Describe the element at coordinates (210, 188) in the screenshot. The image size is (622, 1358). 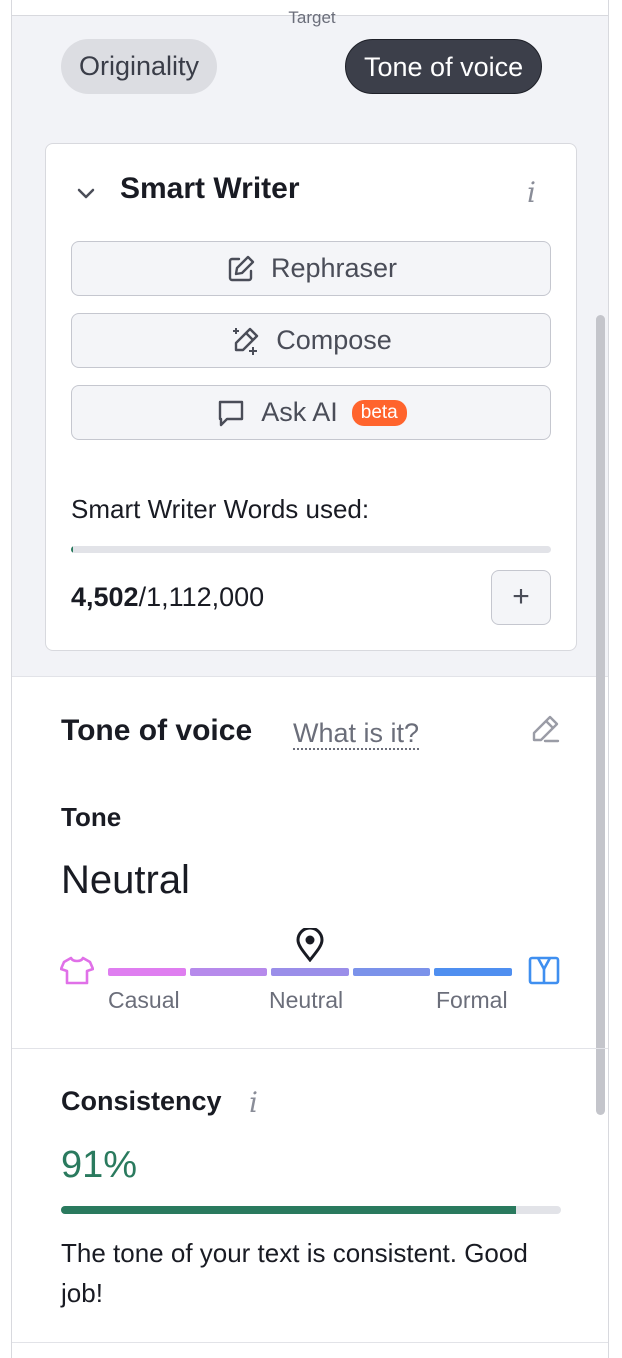
I see `smart-writer-title: Smart Writer` at that location.